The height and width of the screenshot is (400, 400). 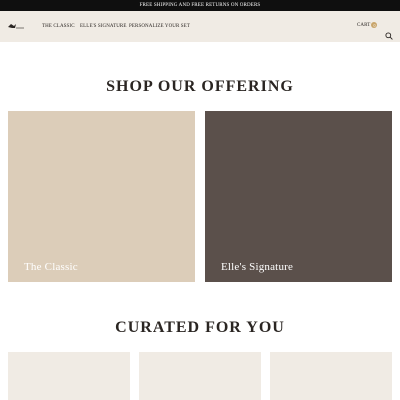 I want to click on nav-the-classic: THE CLASSIC, so click(x=58, y=26).